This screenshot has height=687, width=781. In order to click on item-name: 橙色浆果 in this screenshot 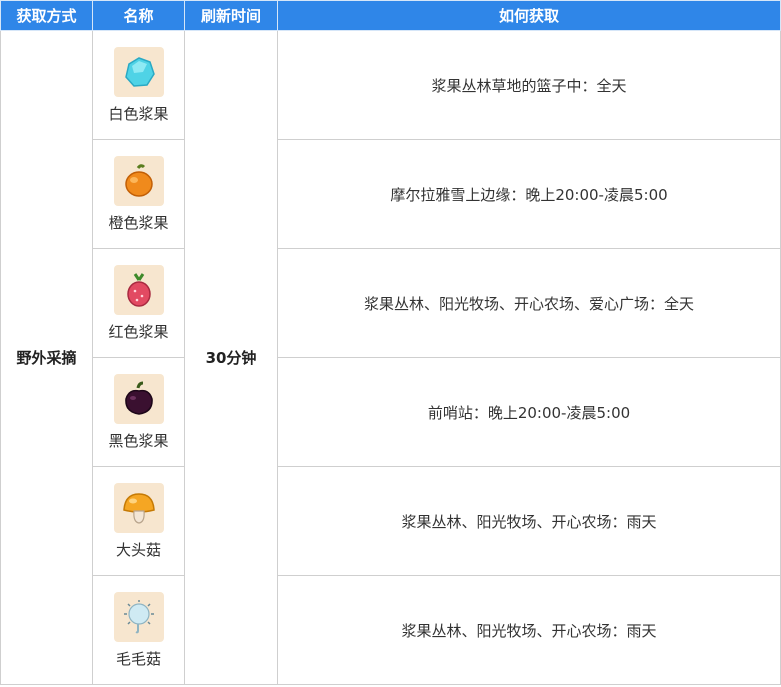, I will do `click(138, 222)`.